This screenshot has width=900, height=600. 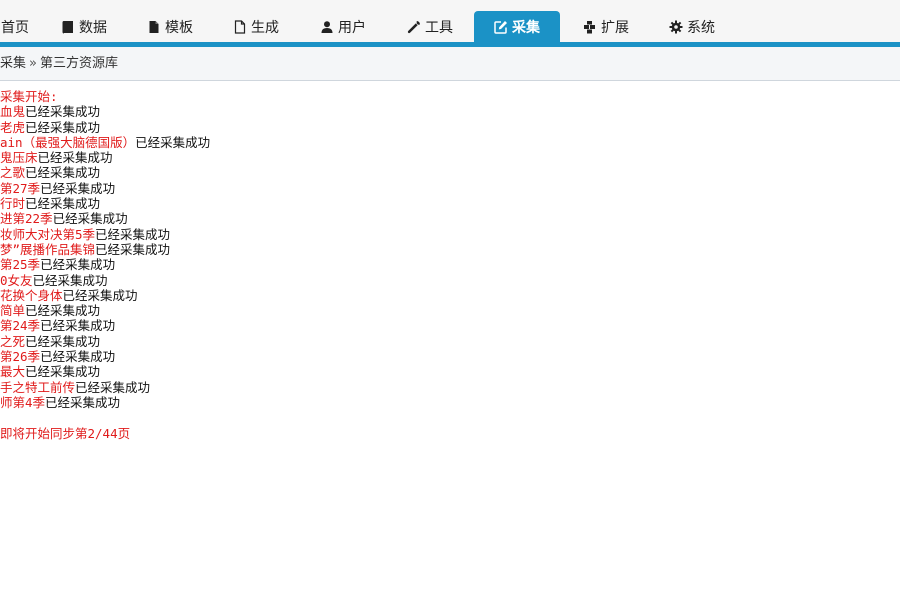 I want to click on log-entry: 简单已经采集成功, so click(x=450, y=310).